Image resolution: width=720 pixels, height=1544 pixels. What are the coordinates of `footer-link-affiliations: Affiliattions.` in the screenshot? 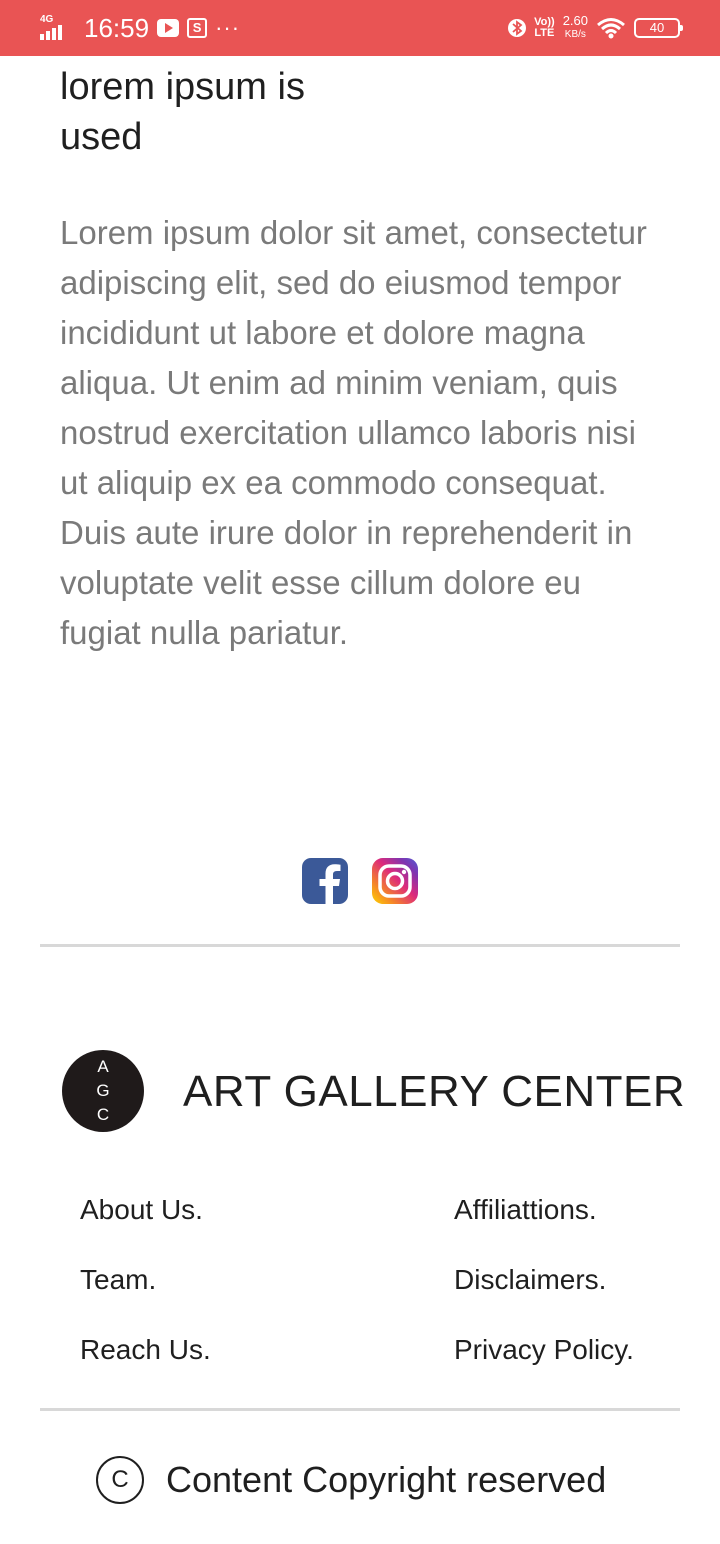 It's located at (525, 1210).